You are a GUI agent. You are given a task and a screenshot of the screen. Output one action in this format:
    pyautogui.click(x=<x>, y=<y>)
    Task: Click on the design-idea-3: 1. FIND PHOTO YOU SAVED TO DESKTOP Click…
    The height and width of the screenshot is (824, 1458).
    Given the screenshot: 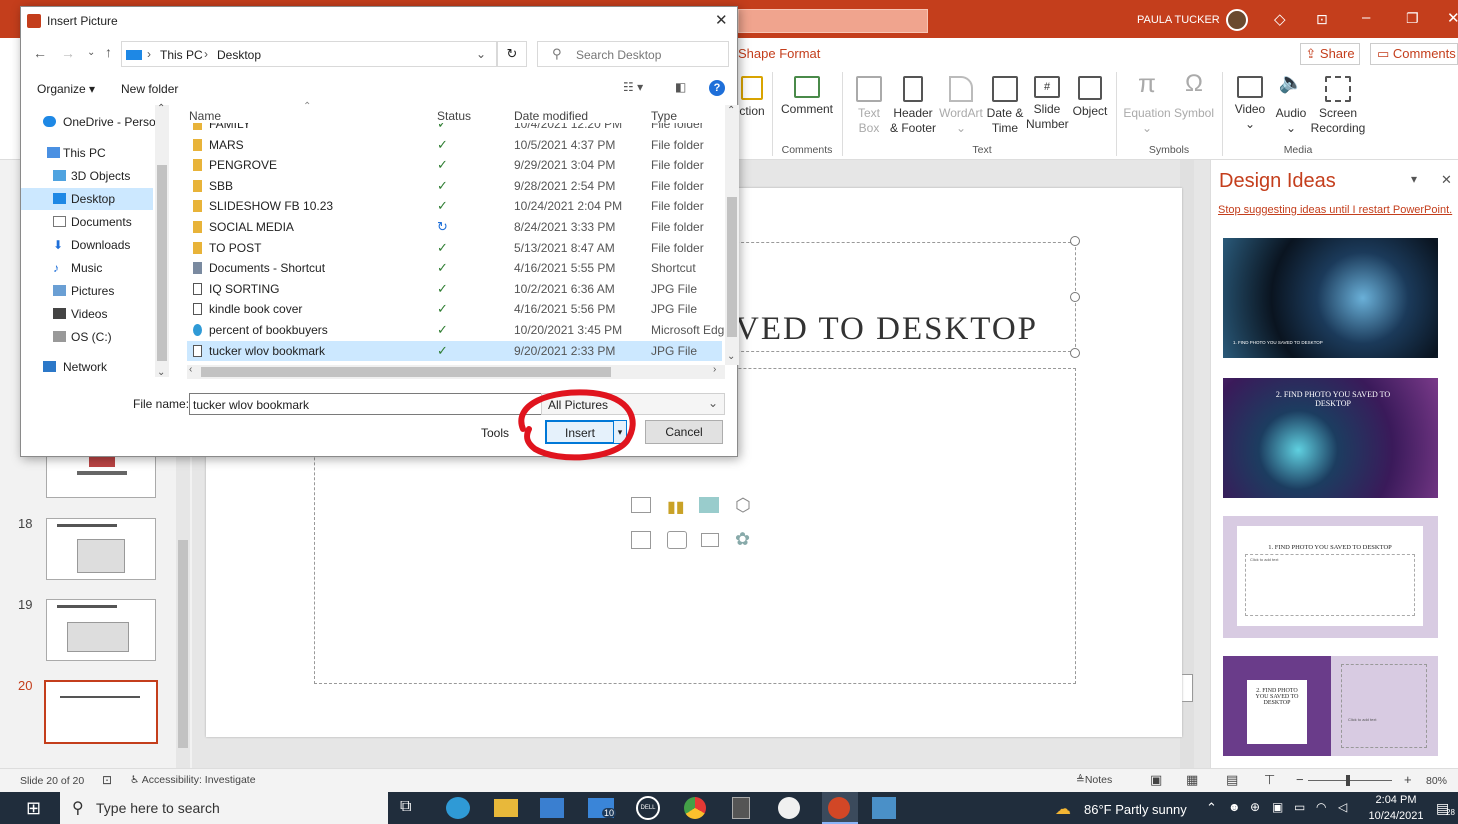 What is the action you would take?
    pyautogui.click(x=1330, y=577)
    